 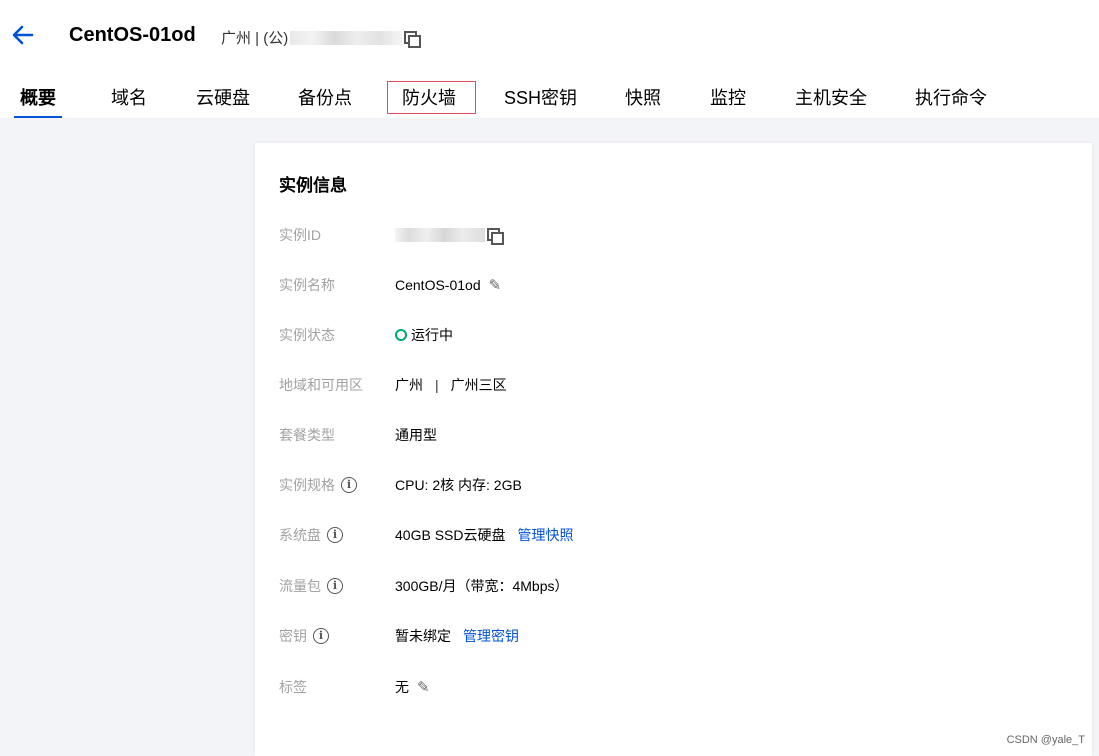 I want to click on row-spec: 实例规格 i CPU: 2核 内存: 2GB, so click(x=669, y=485).